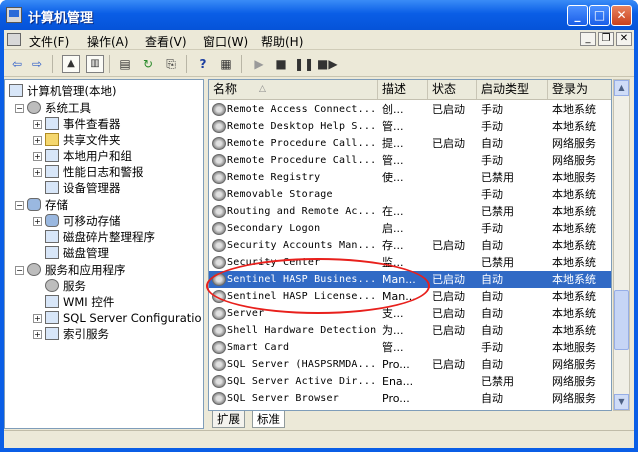 The width and height of the screenshot is (638, 452). I want to click on tree-perf-logs: 性能日志和警报, so click(94, 172).